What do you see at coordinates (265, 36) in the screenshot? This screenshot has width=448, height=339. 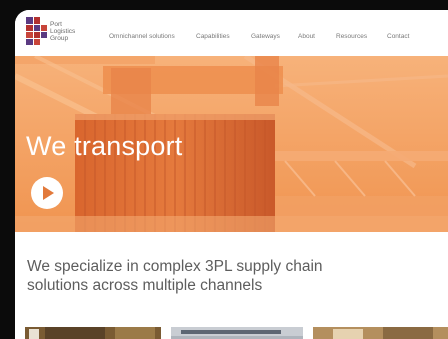 I see `nav-link-gateways: Gateways` at bounding box center [265, 36].